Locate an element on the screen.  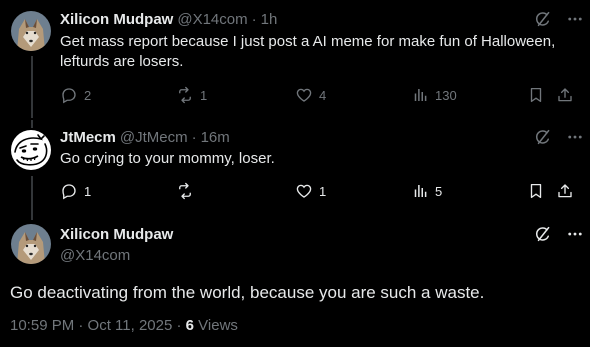
like-count: 4 is located at coordinates (323, 95).